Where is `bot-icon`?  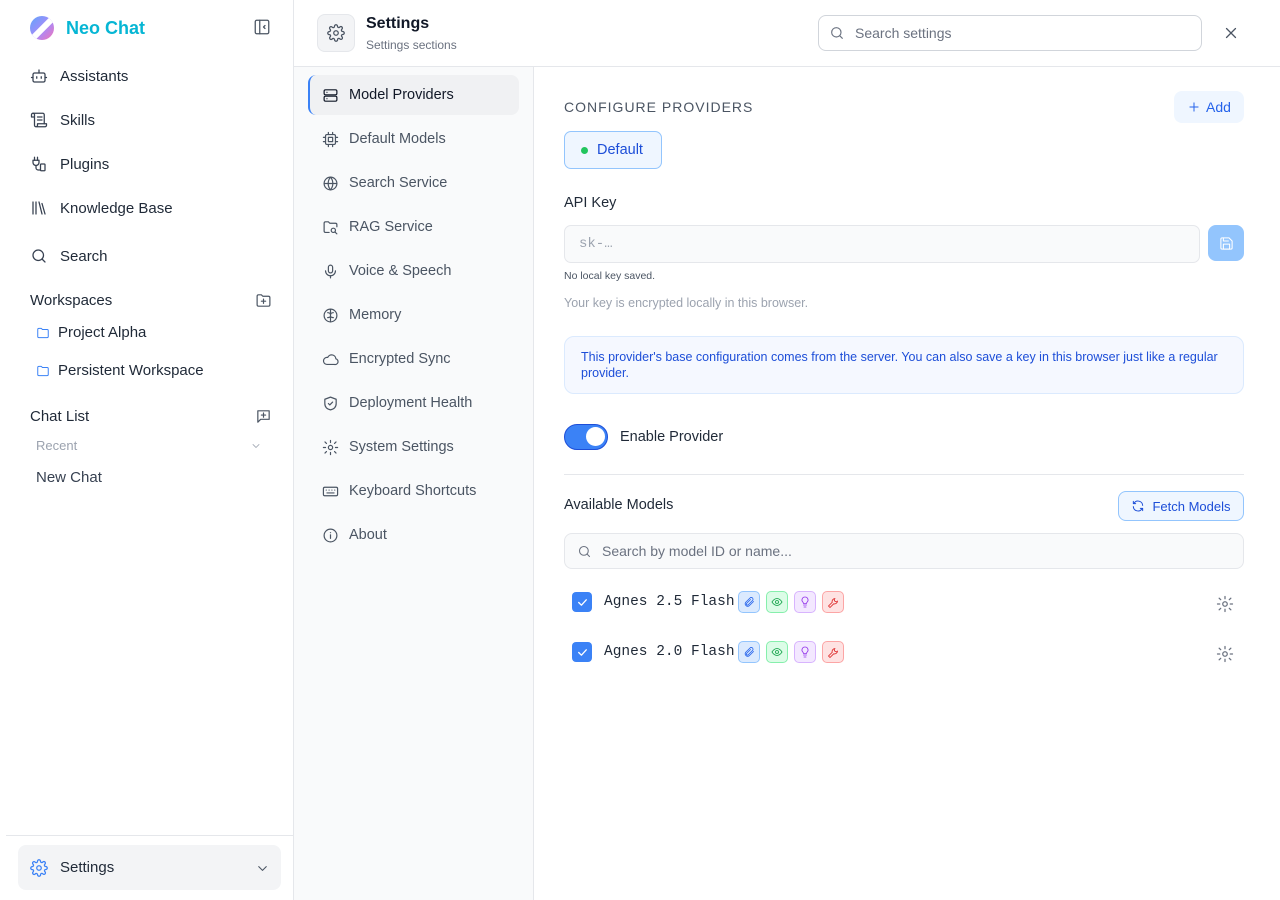 bot-icon is located at coordinates (39, 76).